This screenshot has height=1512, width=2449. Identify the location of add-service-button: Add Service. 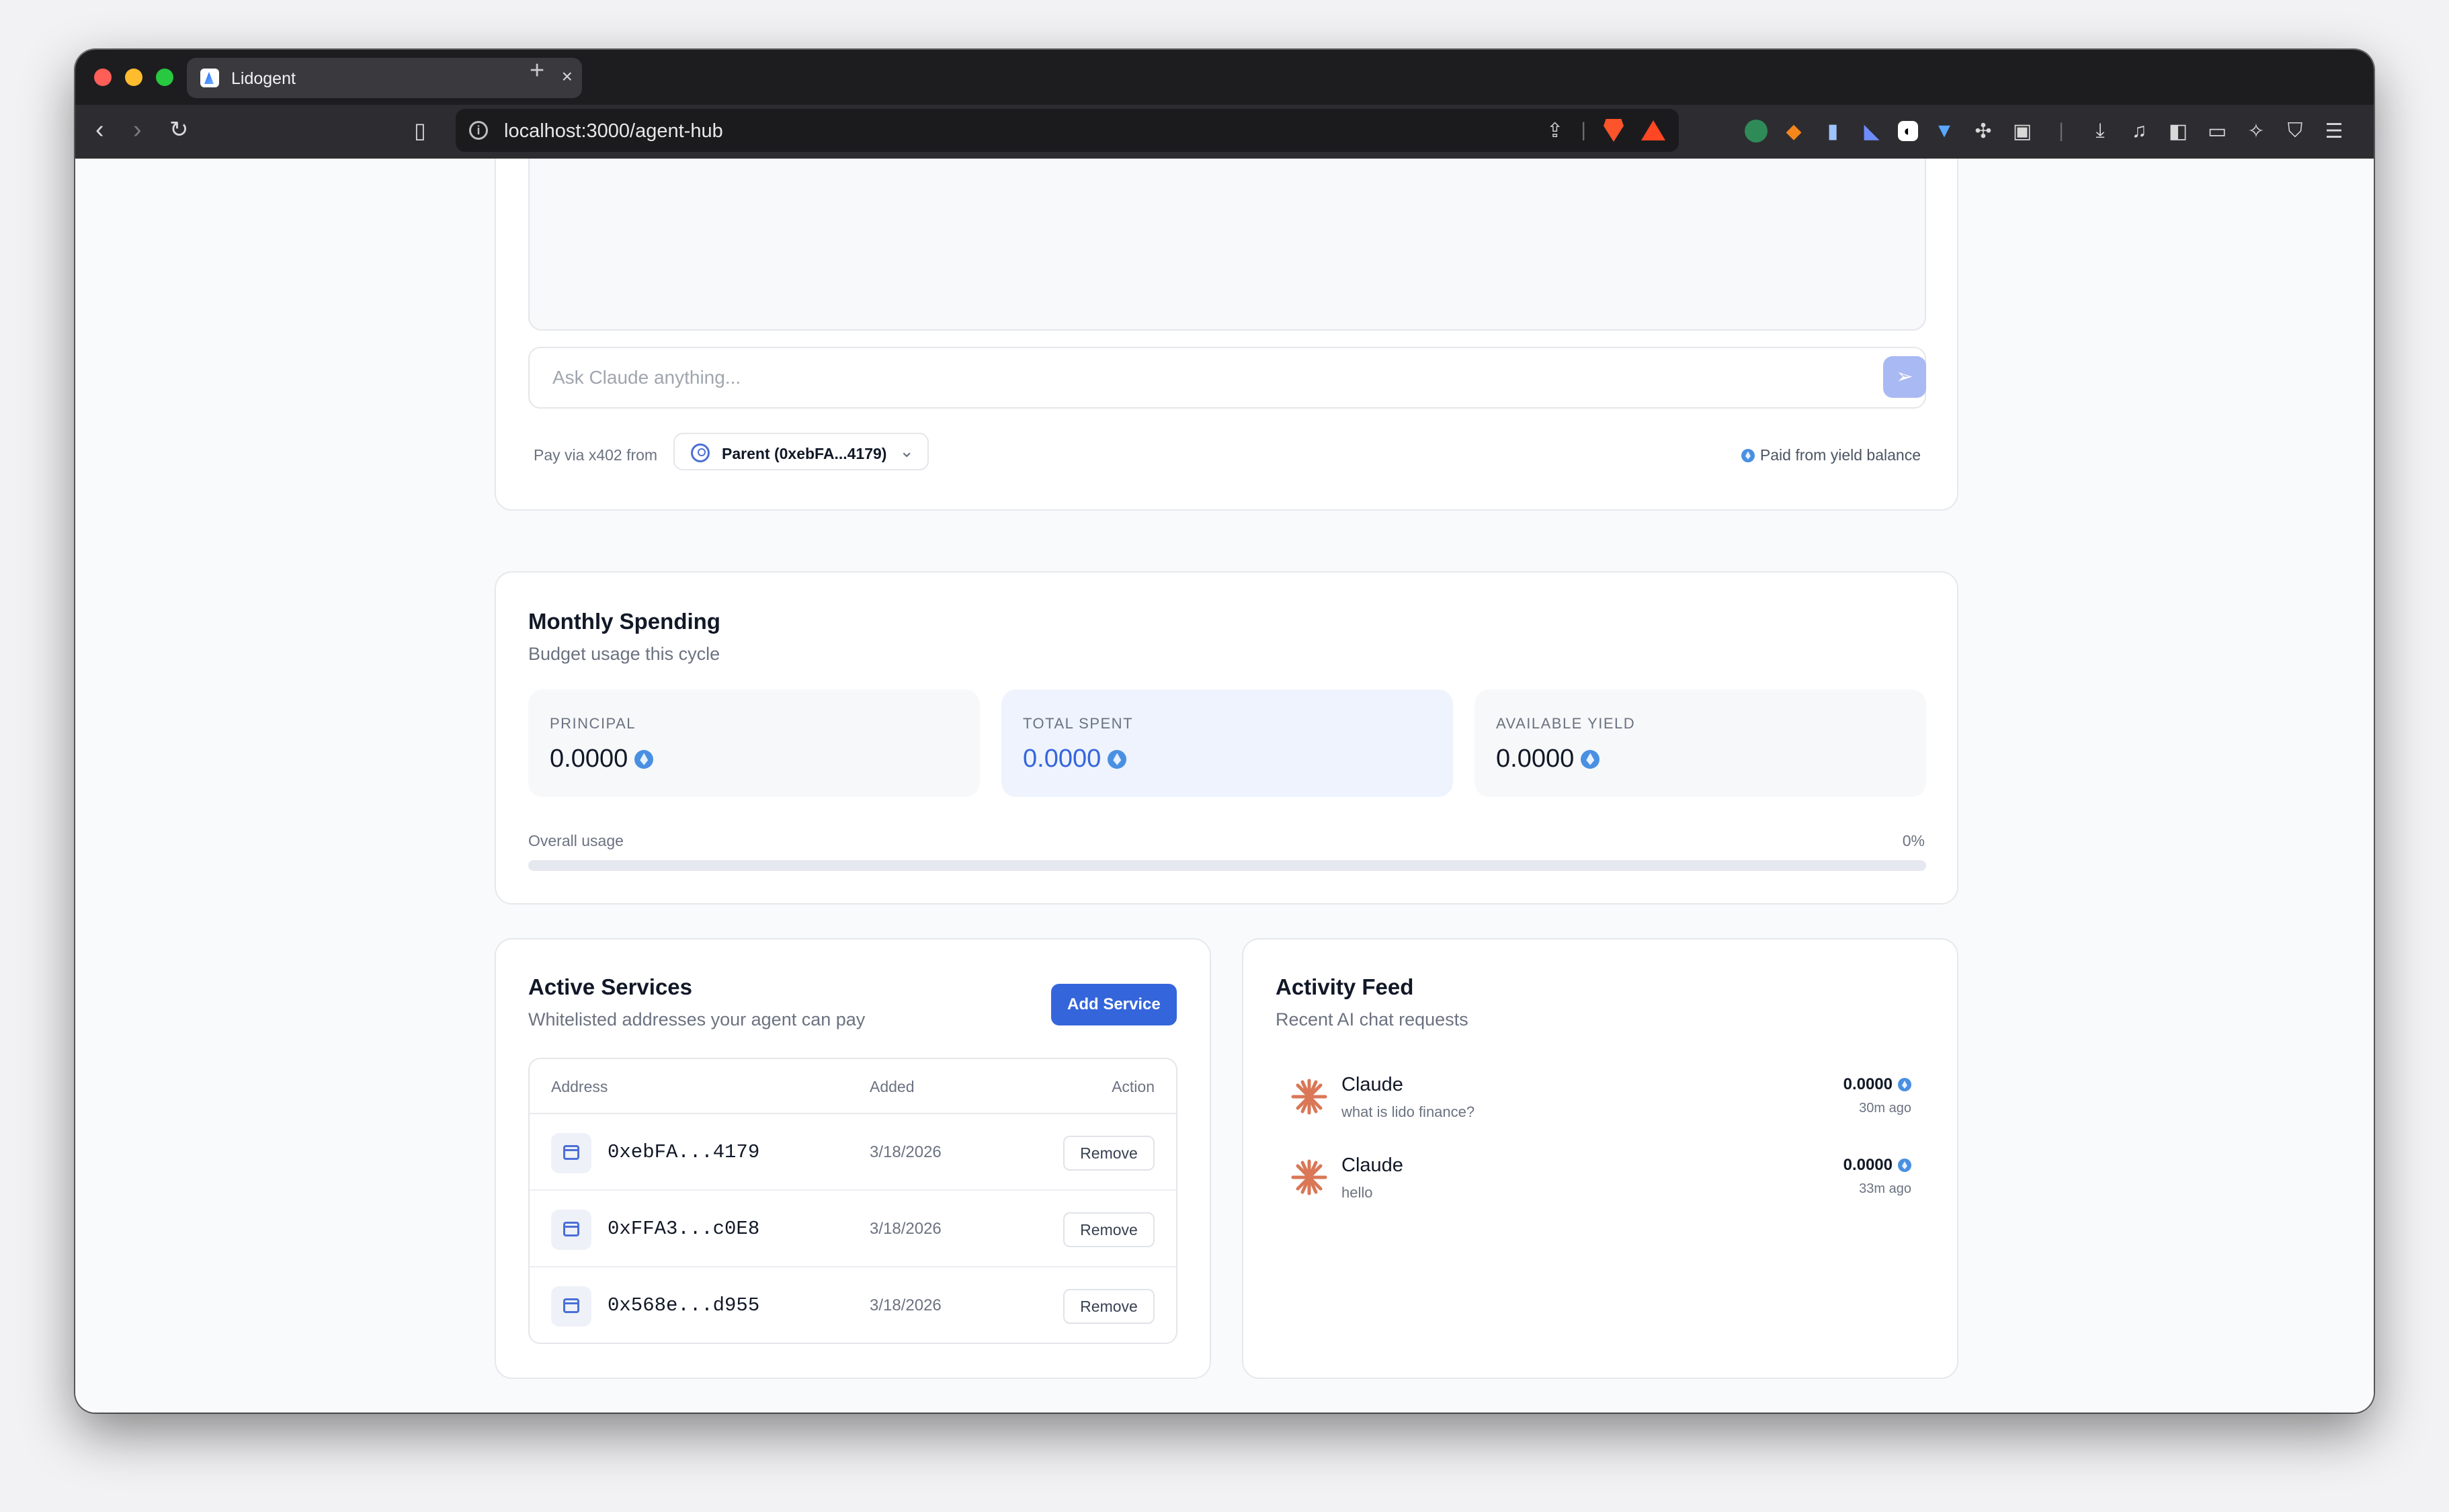
(1114, 1005).